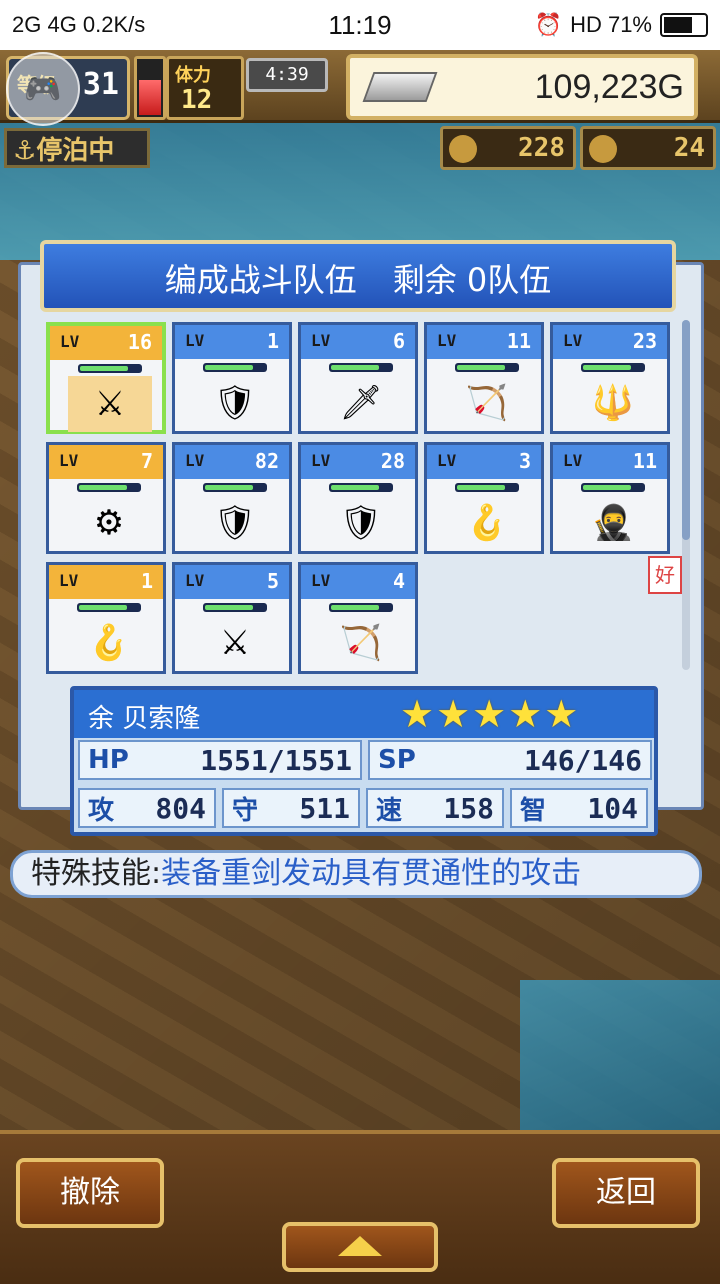  Describe the element at coordinates (272, 581) in the screenshot. I see `character-level: 5` at that location.